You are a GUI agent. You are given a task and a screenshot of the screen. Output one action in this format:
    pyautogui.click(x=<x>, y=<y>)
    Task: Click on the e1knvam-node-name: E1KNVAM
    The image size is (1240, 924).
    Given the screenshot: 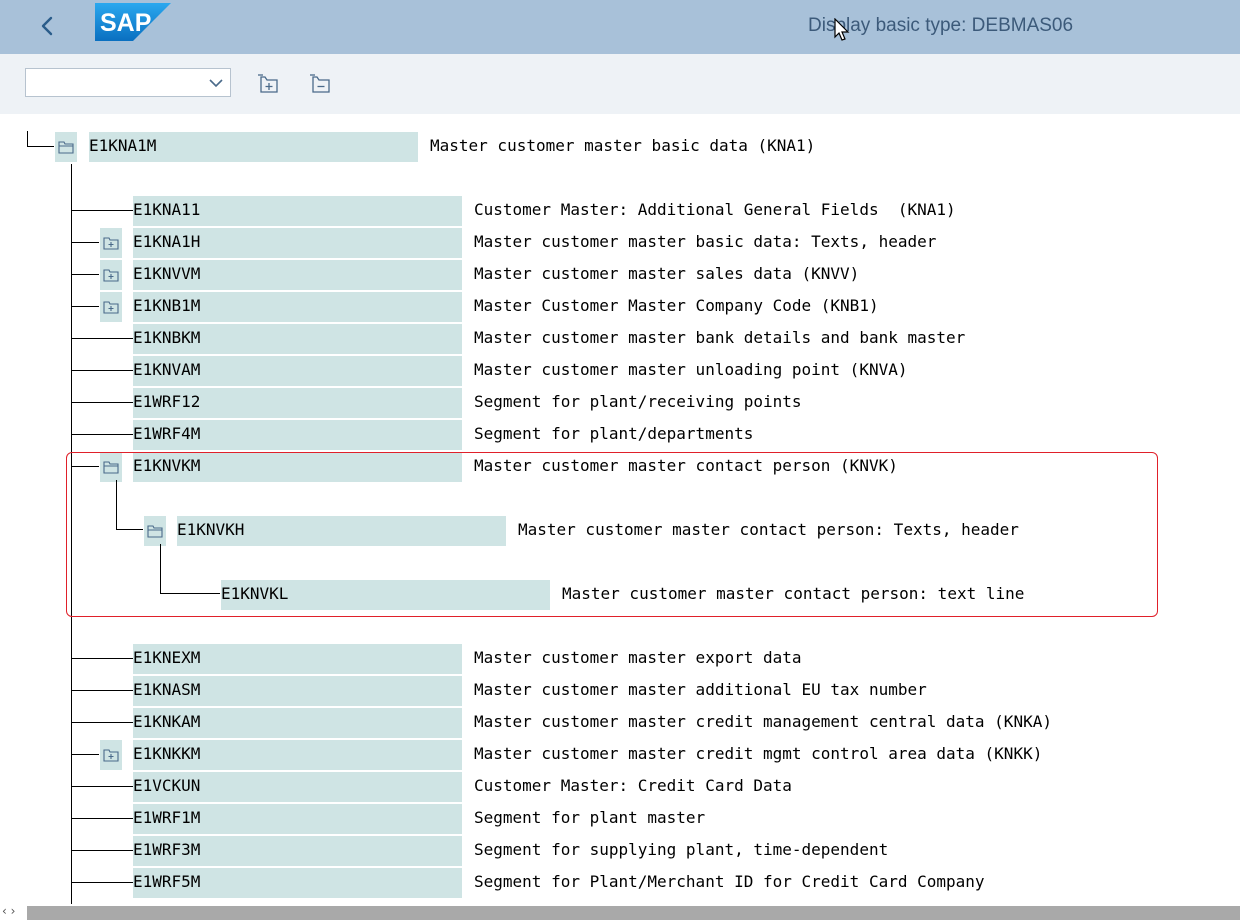 What is the action you would take?
    pyautogui.click(x=167, y=369)
    